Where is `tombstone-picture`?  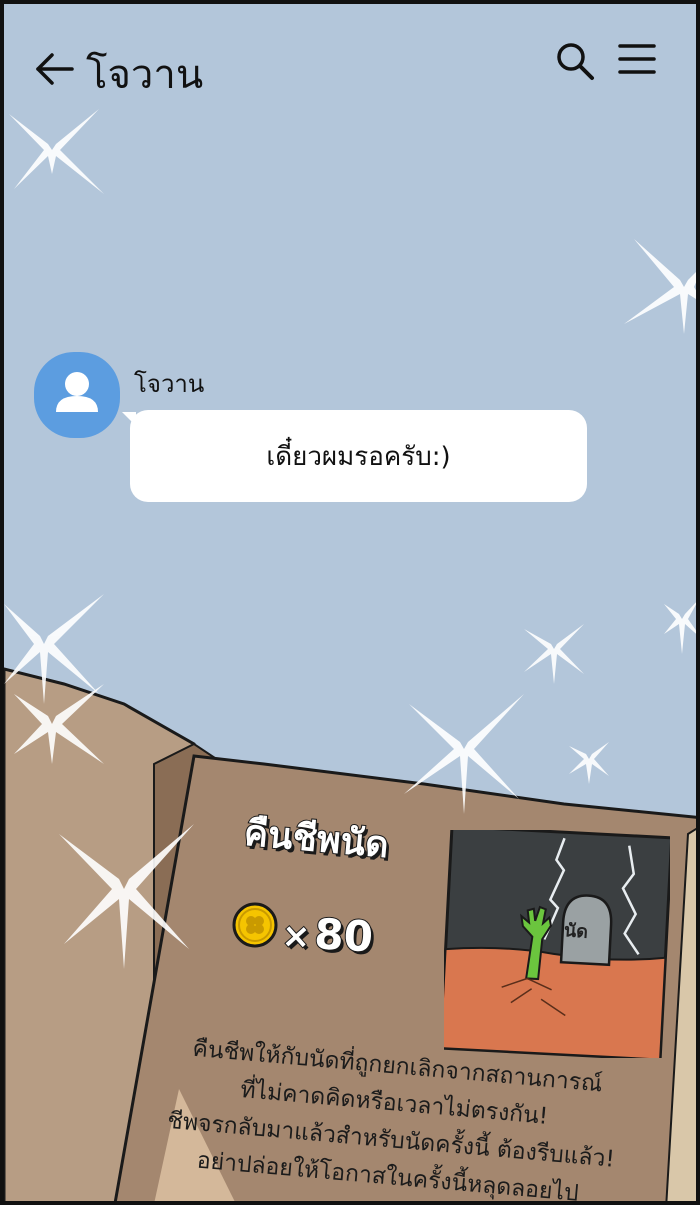 tombstone-picture is located at coordinates (557, 944).